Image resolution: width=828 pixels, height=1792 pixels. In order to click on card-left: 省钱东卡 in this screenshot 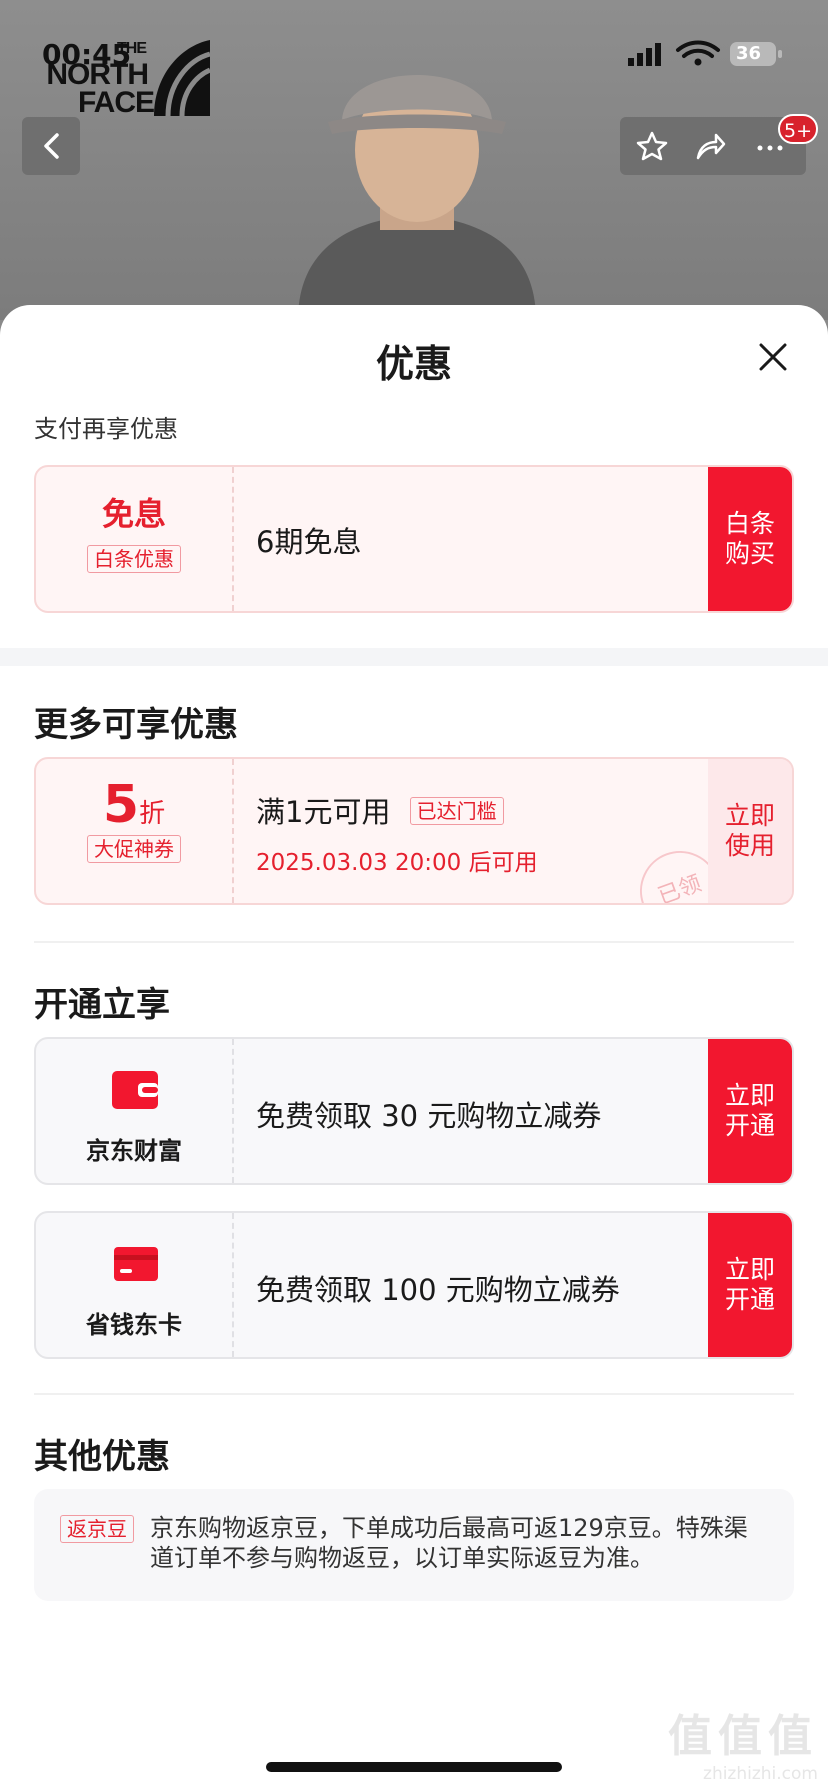, I will do `click(135, 1285)`.